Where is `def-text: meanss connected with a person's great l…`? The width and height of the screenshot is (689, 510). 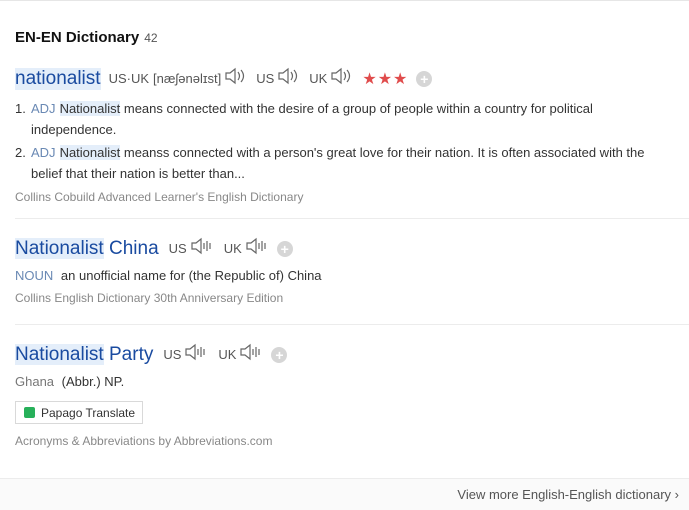 def-text: meanss connected with a person's great l… is located at coordinates (382, 152).